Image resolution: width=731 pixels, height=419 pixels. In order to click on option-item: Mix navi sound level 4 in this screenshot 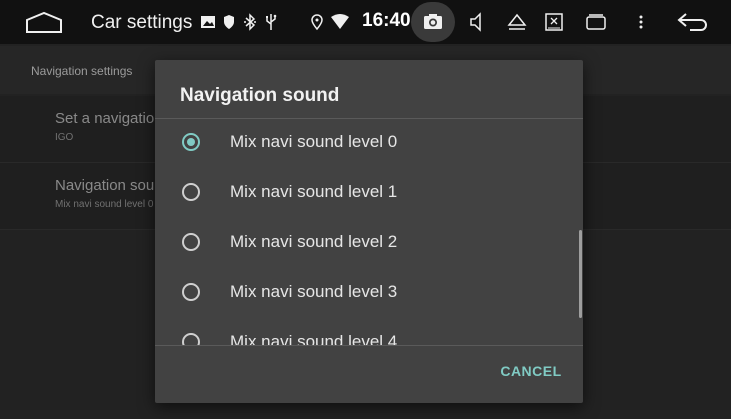, I will do `click(369, 332)`.